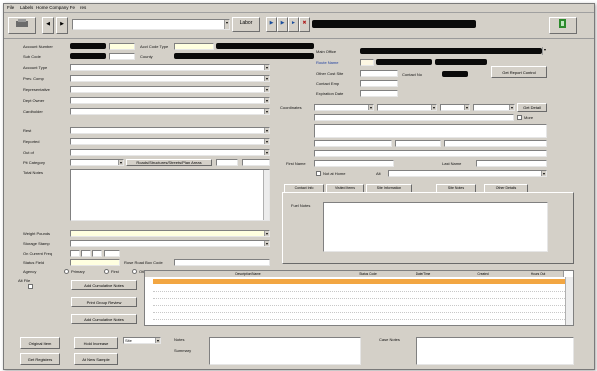 The image size is (597, 371). I want to click on route-code, so click(367, 62).